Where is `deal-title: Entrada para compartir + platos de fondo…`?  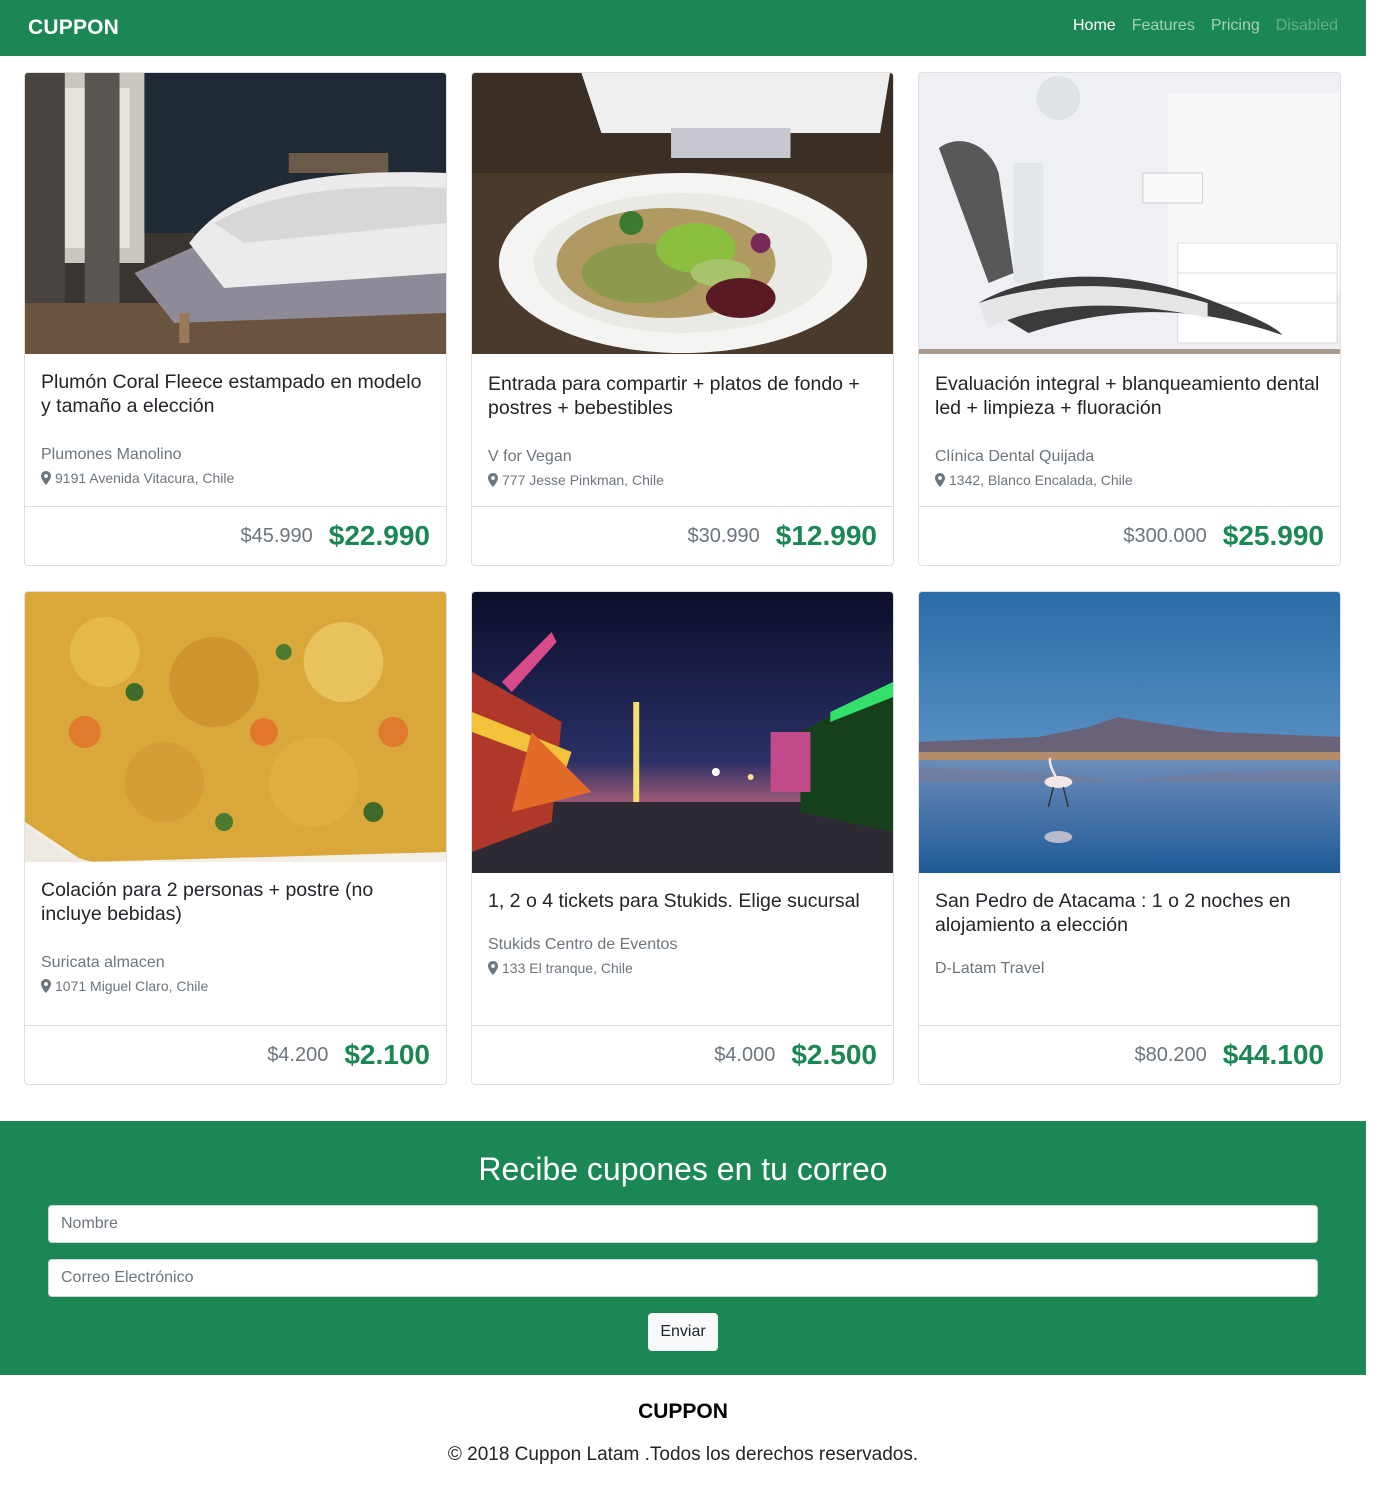 deal-title: Entrada para compartir + platos de fondo… is located at coordinates (682, 396).